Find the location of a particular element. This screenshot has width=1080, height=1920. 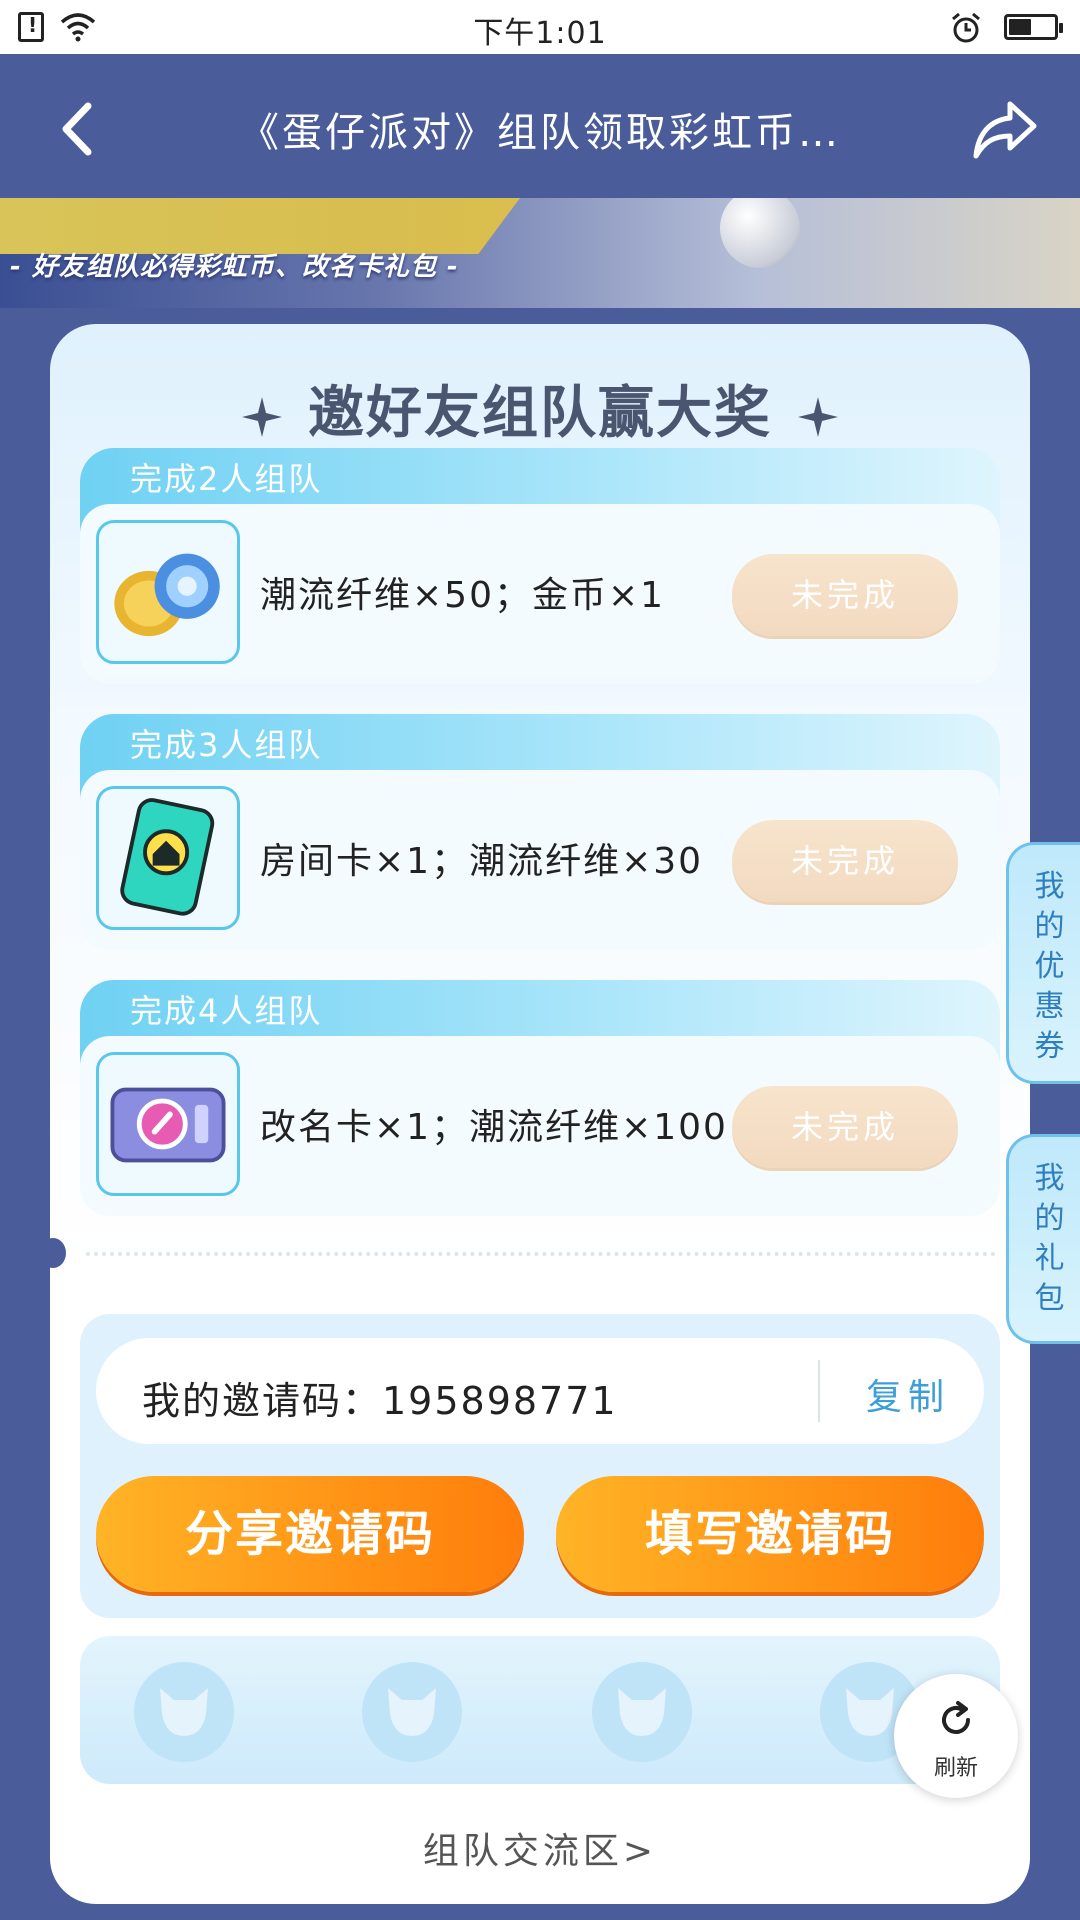

invite-code-label: 我的邀请码：195898771 is located at coordinates (380, 1401).